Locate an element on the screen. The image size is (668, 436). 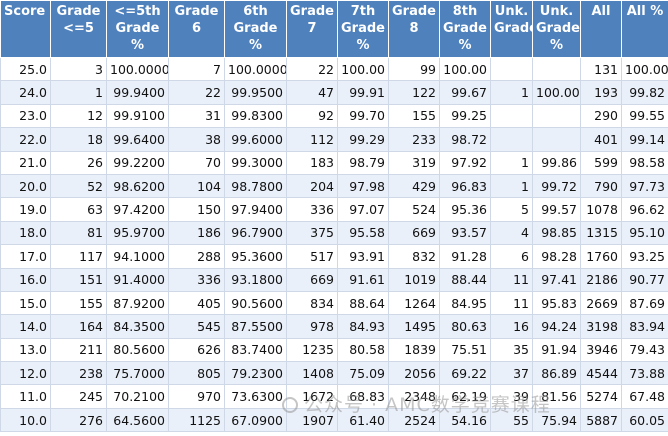
table-cell: 96.83 is located at coordinates (465, 186).